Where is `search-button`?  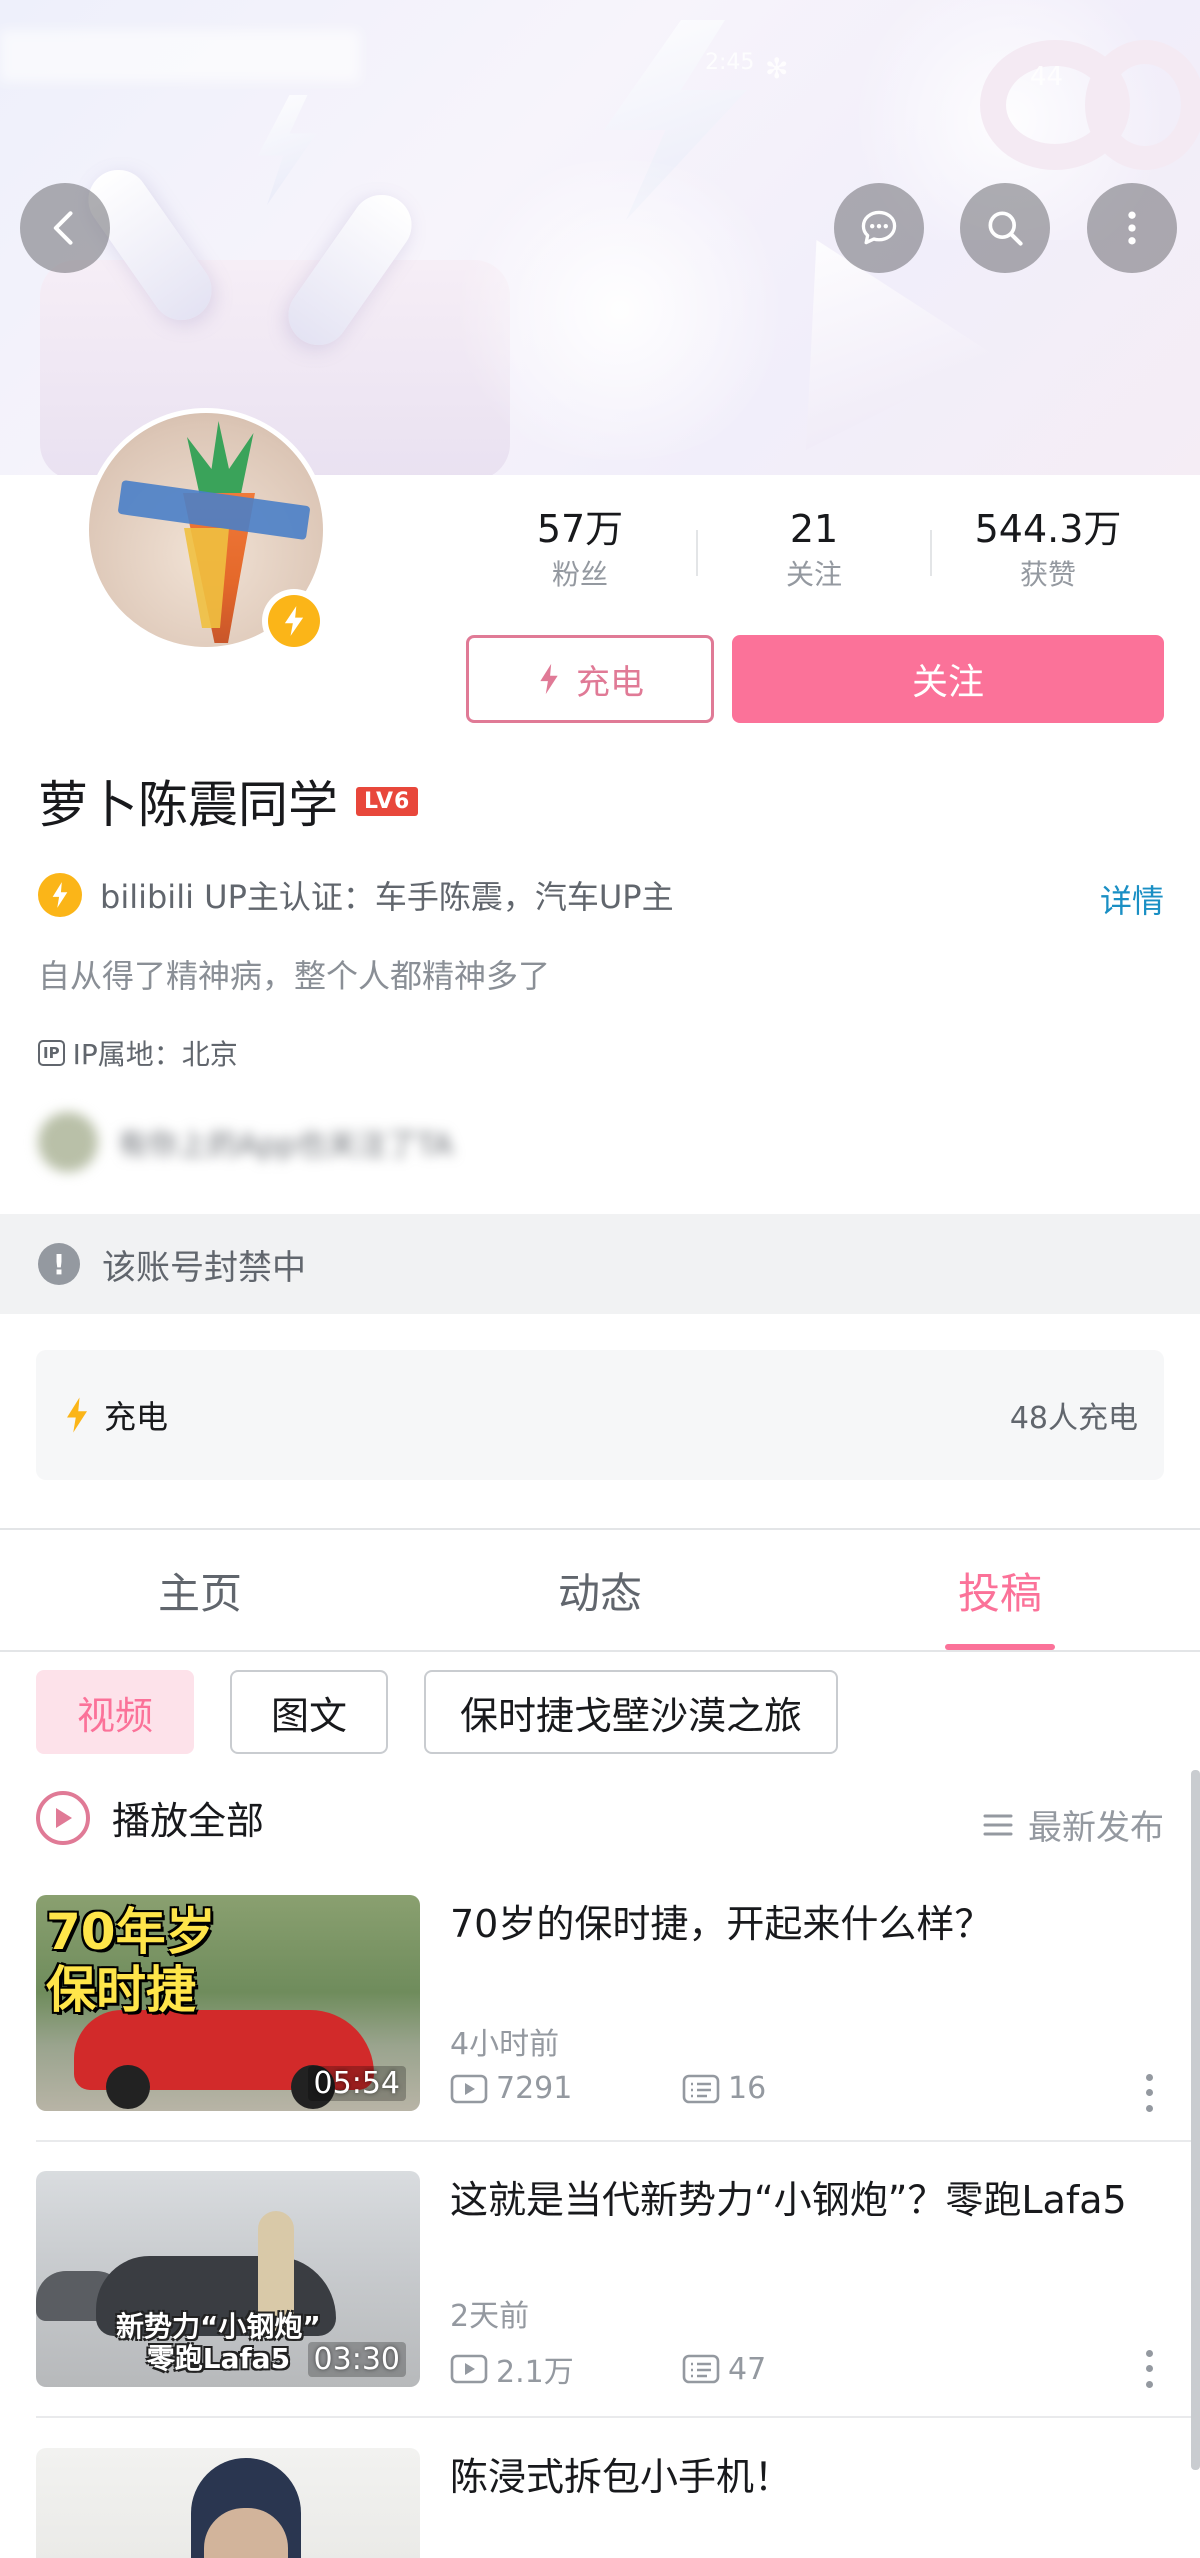
search-button is located at coordinates (1005, 228).